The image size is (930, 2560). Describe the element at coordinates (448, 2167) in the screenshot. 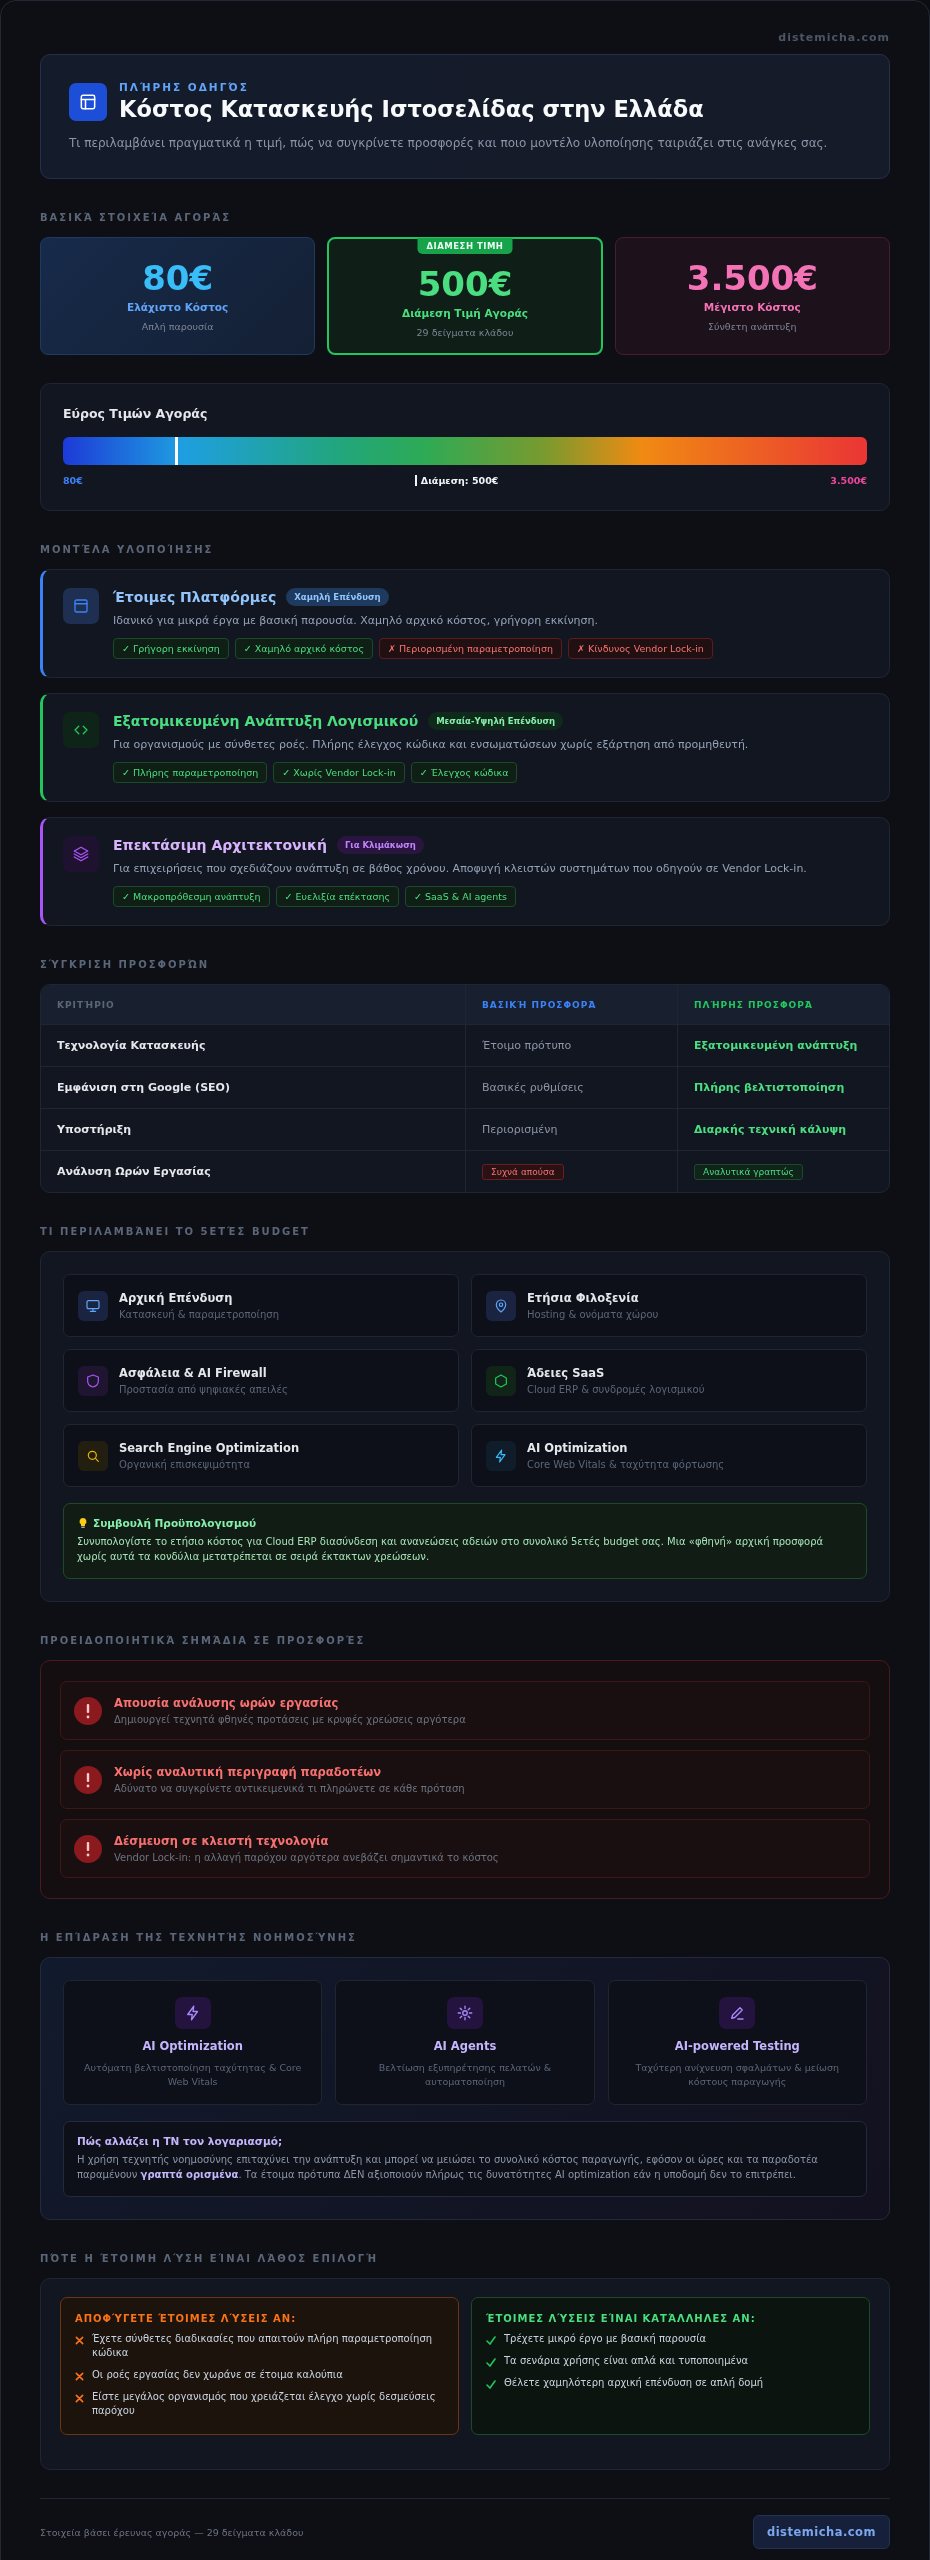

I see `note-text: Η χρήση τεχνητής νοημοσύνης επιταχύνει την ανάπτυξη και μπορεί να μειώσει το συνολικό κόστος παραγωγής, εφόσον οι ώρες και τα παραδοτέα παραμένουν γραπτά ορισμένα. Τα έτοιμα πρότυπα ΔΕΝ αξιοποιούν πλήρως τις δυνατότητες AI optimization εάν η υποδομή δεν το επιτρέπει.` at that location.